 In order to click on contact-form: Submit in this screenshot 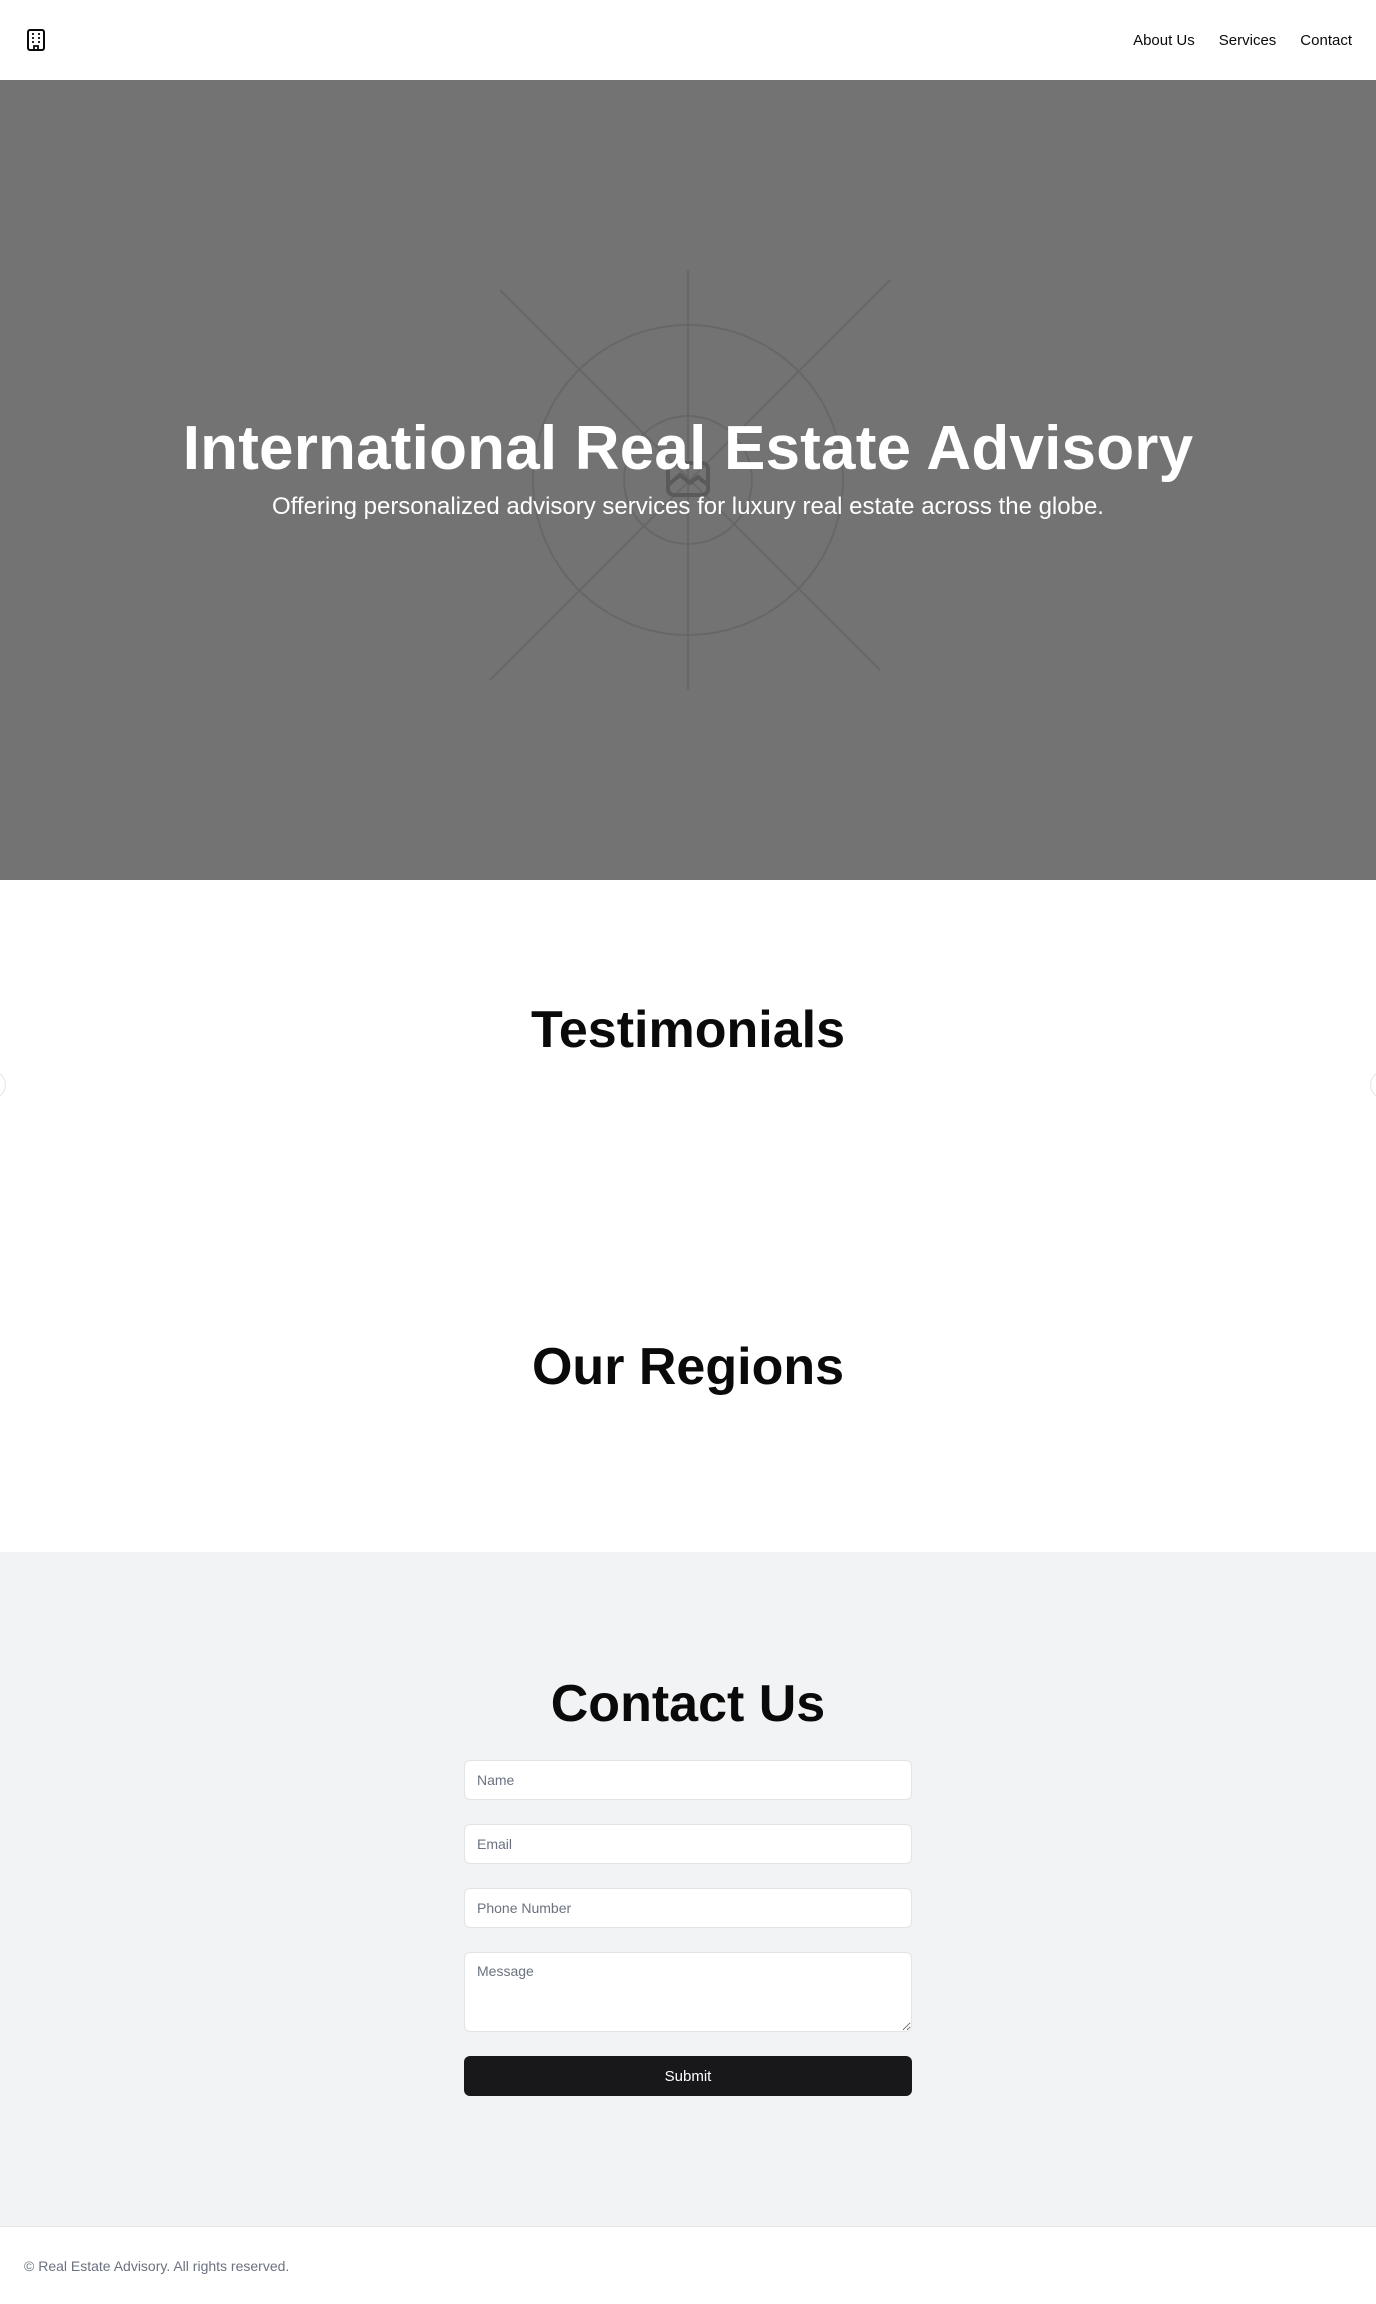, I will do `click(688, 1928)`.